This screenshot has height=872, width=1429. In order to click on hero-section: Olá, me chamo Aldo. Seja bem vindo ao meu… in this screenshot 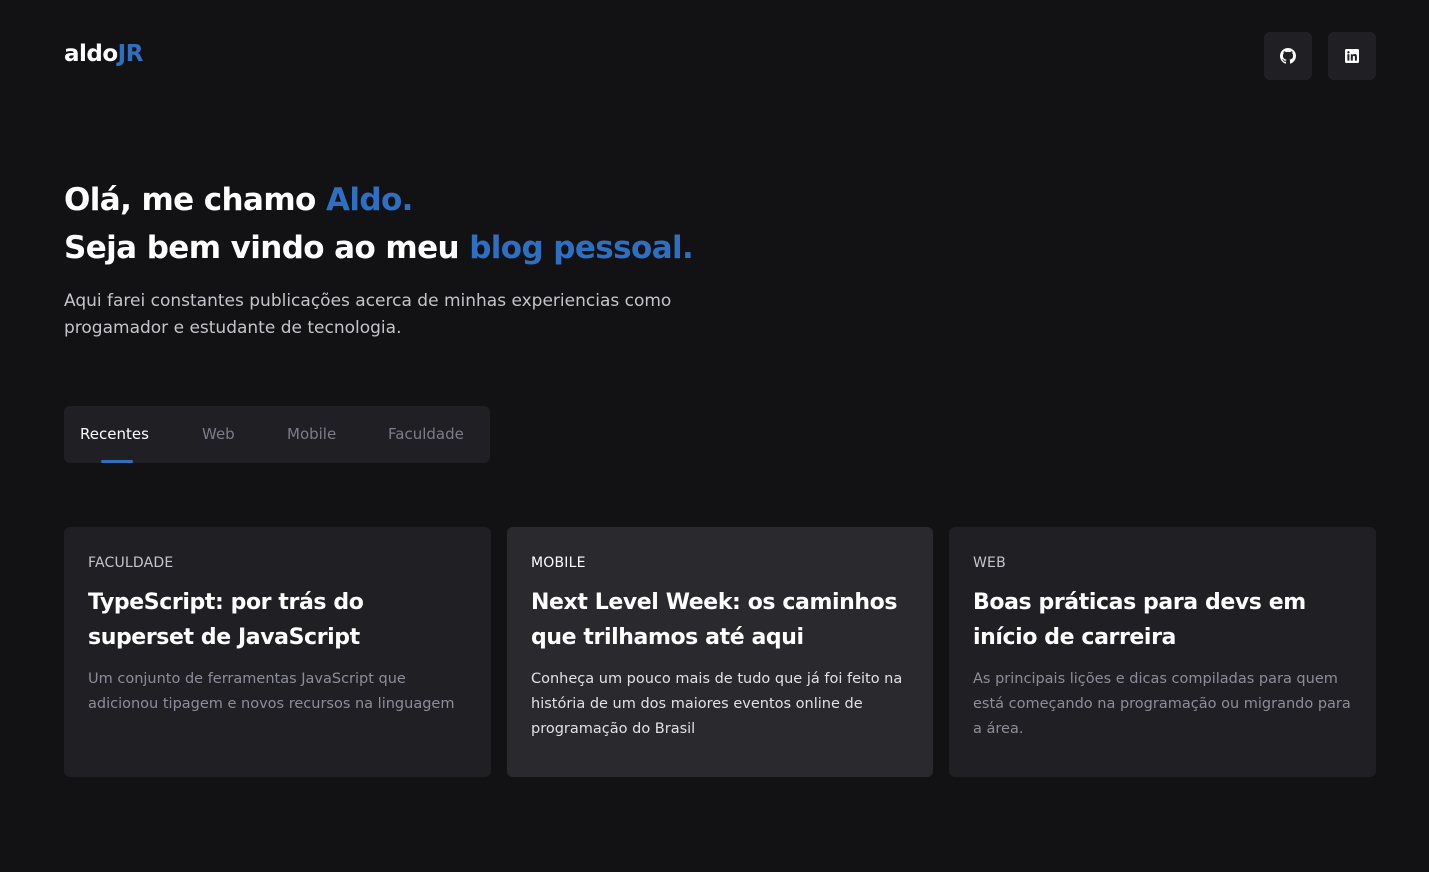, I will do `click(414, 259)`.